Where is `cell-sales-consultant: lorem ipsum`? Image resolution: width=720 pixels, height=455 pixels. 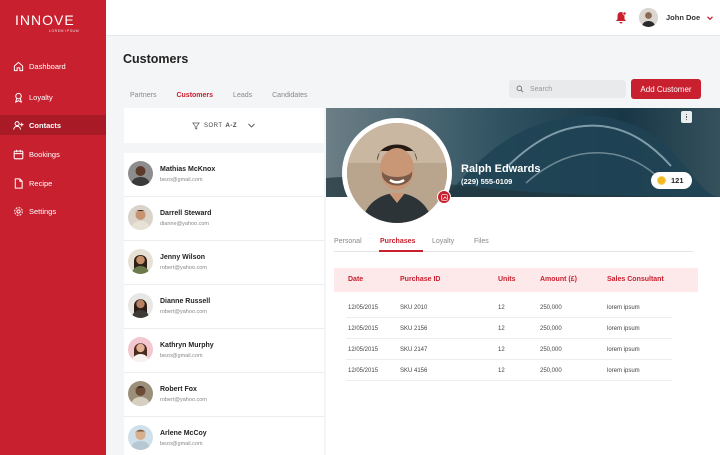 cell-sales-consultant: lorem ipsum is located at coordinates (623, 308).